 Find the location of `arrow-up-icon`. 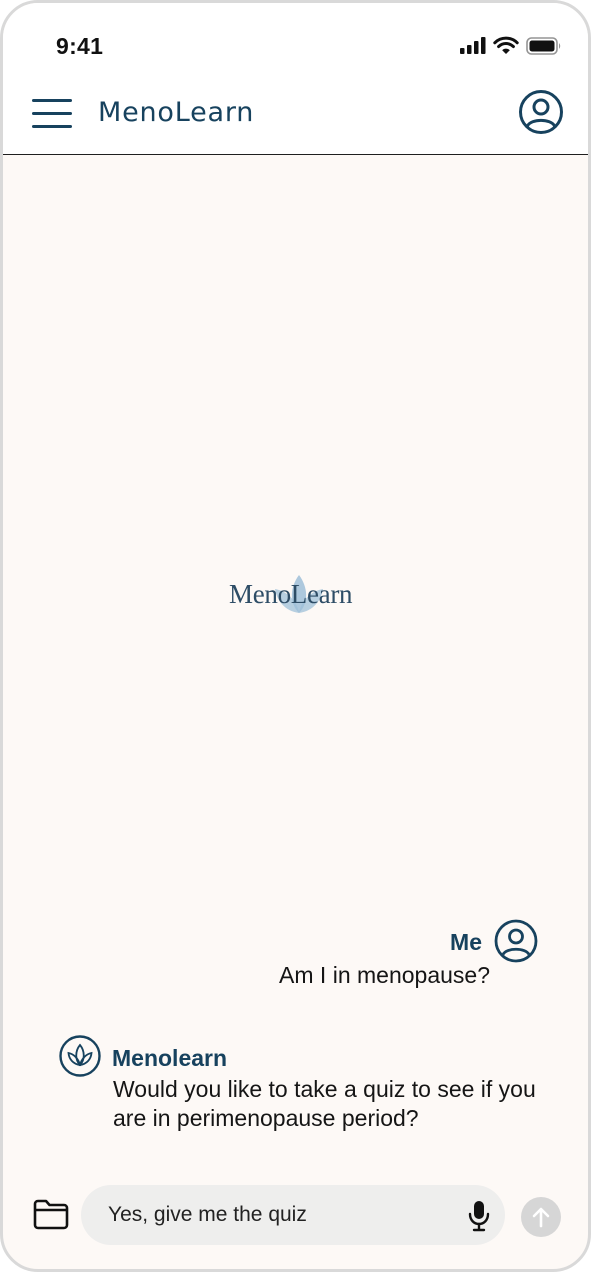

arrow-up-icon is located at coordinates (541, 1217).